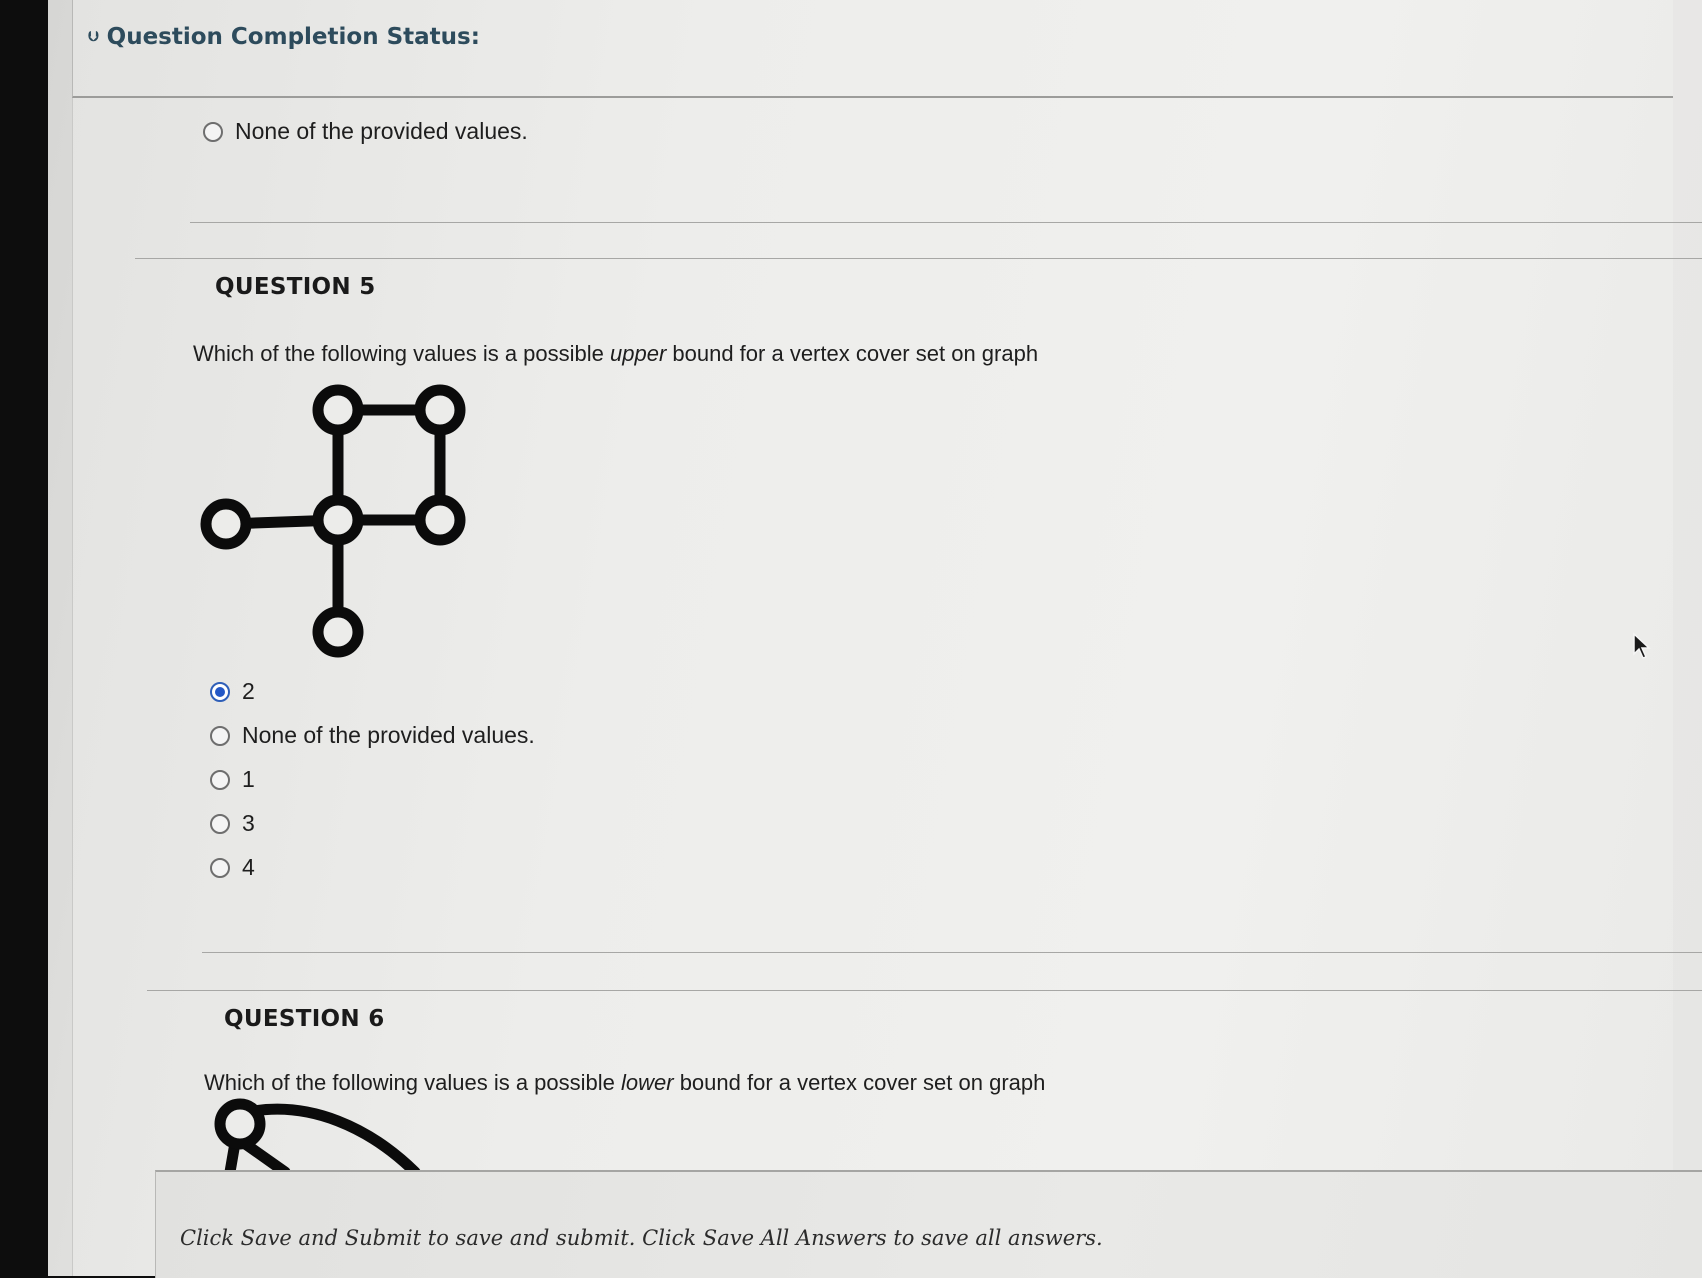 The image size is (1702, 1278). I want to click on prev-option-none: None of the provided values., so click(365, 131).